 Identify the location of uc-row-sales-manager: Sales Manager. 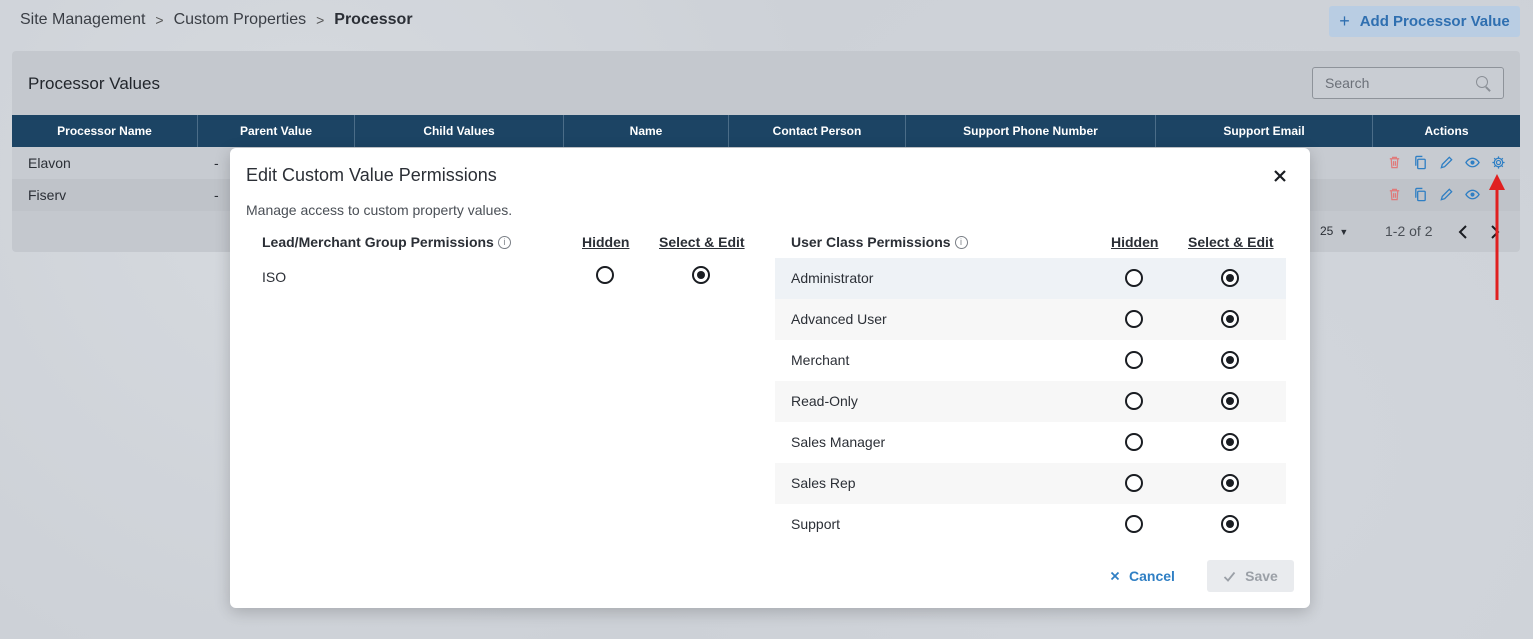
(1030, 442).